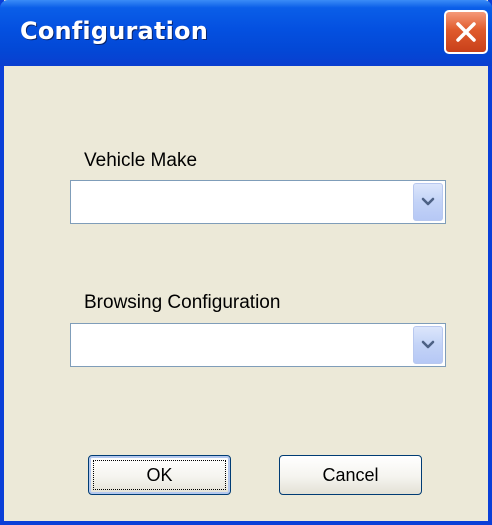  Describe the element at coordinates (246, 33) in the screenshot. I see `title-bar: Configuration` at that location.